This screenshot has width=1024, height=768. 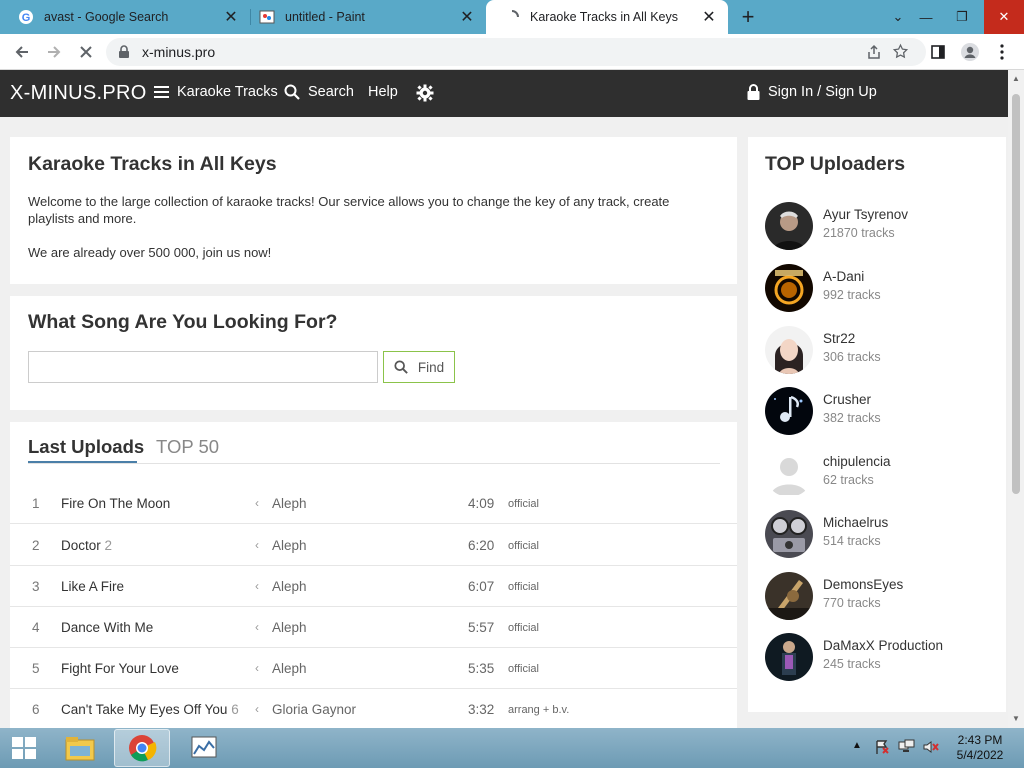 I want to click on new-tab-button: +, so click(x=748, y=17).